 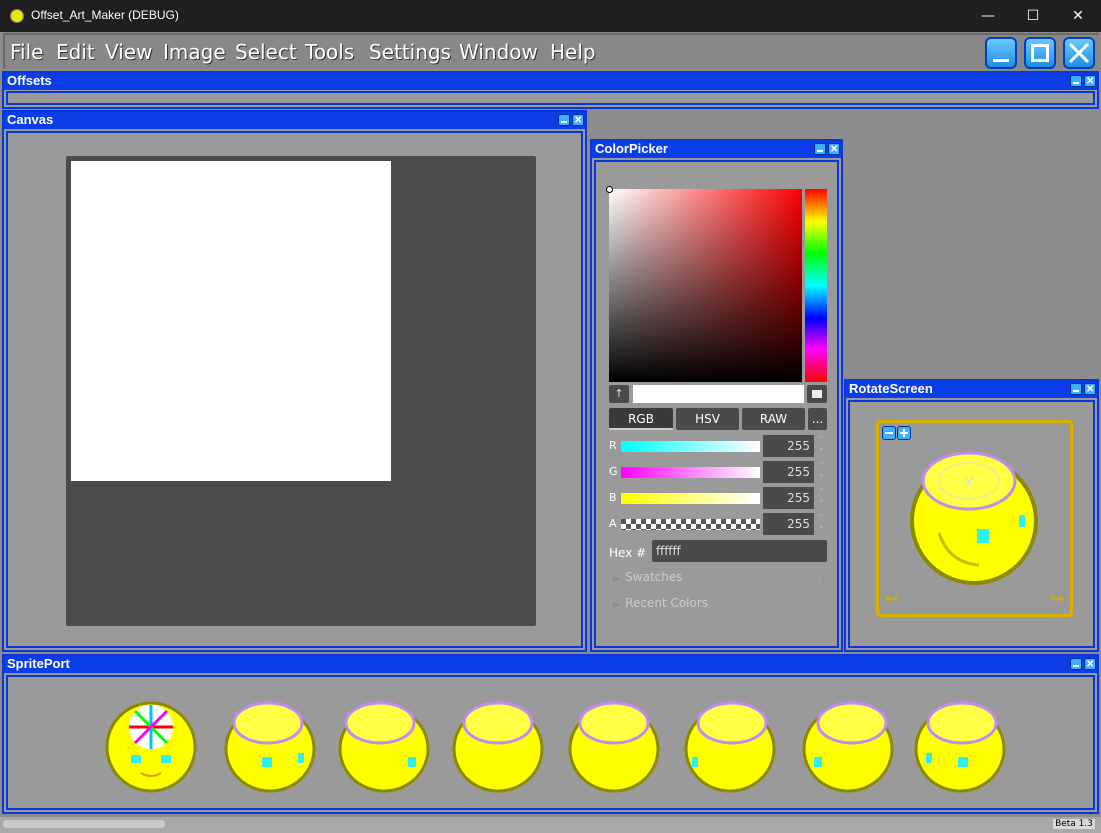 I want to click on color-preview, so click(x=718, y=394).